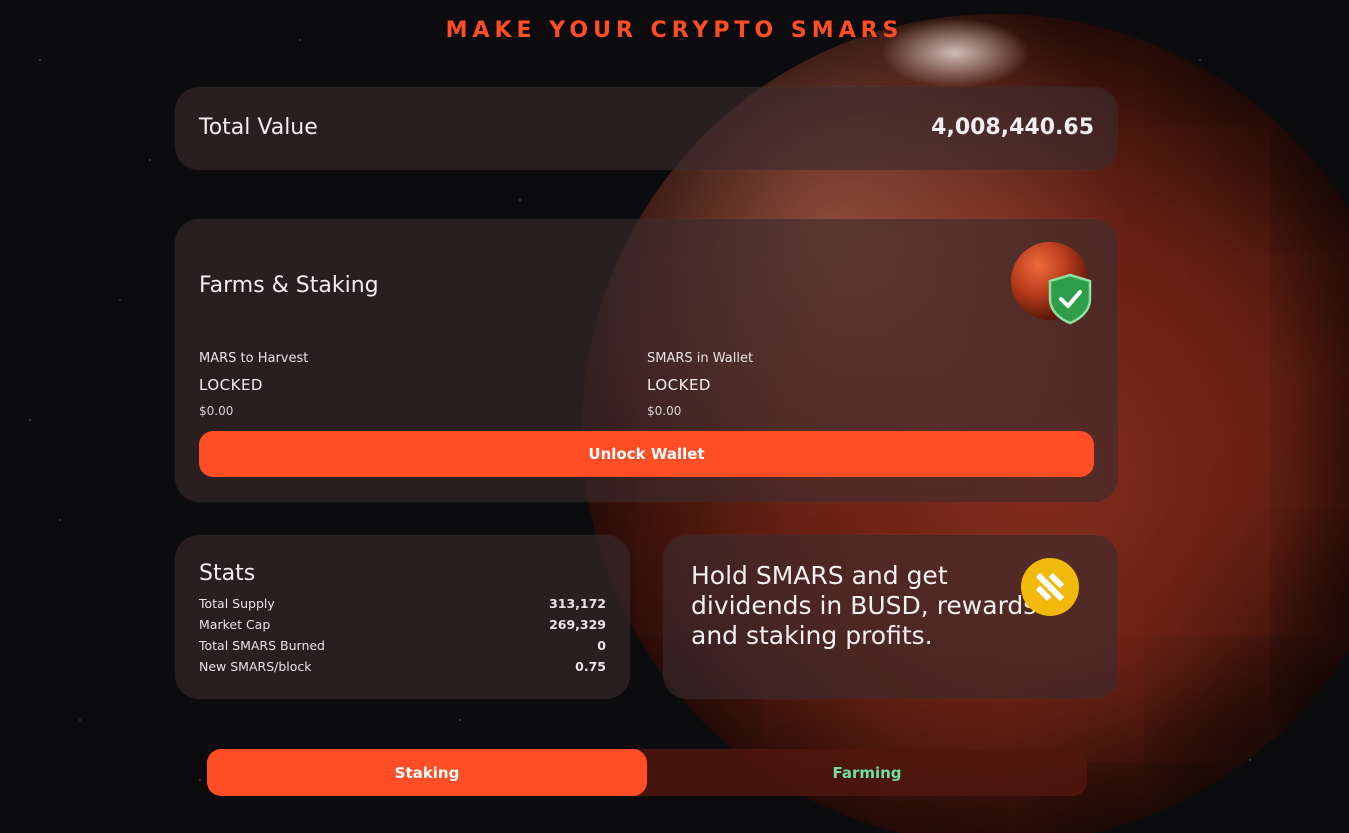  I want to click on stats-row-market-cap: Market Cap 269,329, so click(402, 627).